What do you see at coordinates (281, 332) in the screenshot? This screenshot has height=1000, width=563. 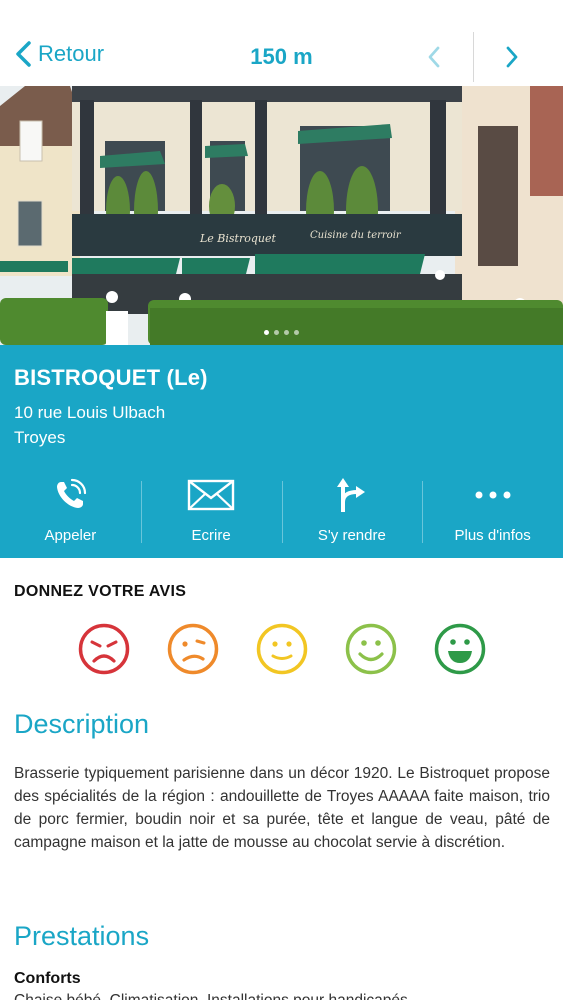 I see `gallery-pagination` at bounding box center [281, 332].